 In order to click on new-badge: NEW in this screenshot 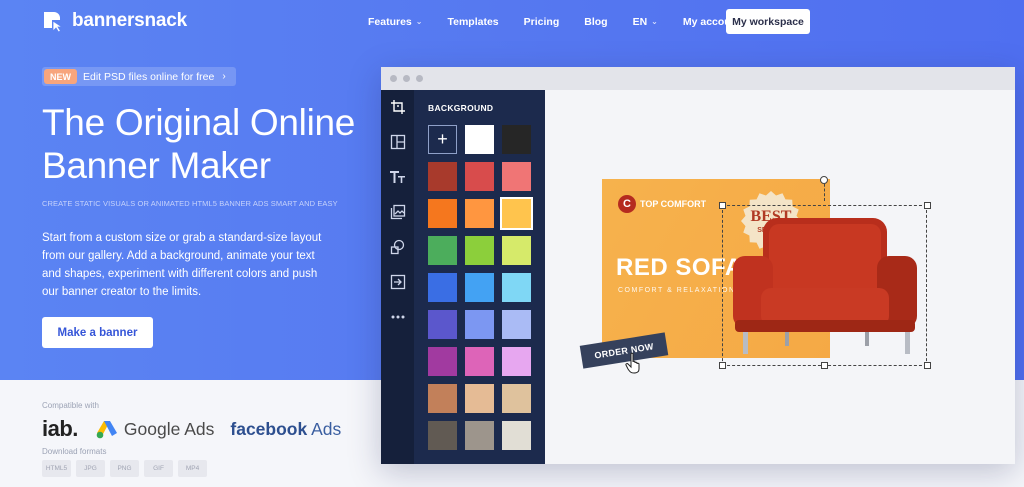, I will do `click(60, 76)`.